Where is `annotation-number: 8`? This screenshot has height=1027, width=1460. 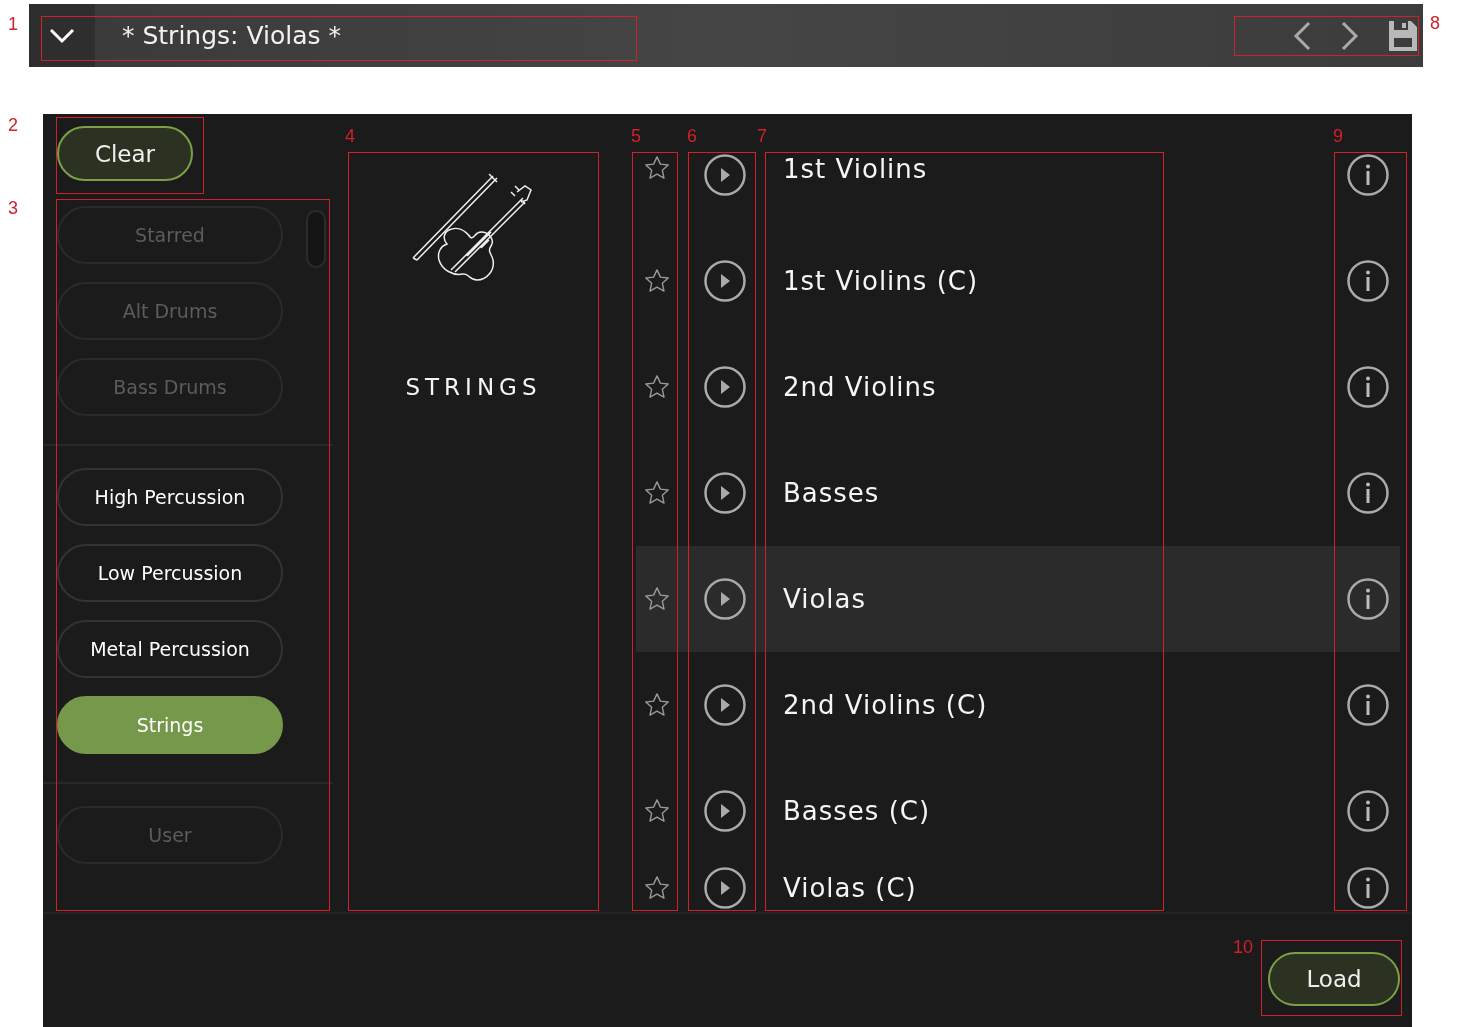 annotation-number: 8 is located at coordinates (1435, 23).